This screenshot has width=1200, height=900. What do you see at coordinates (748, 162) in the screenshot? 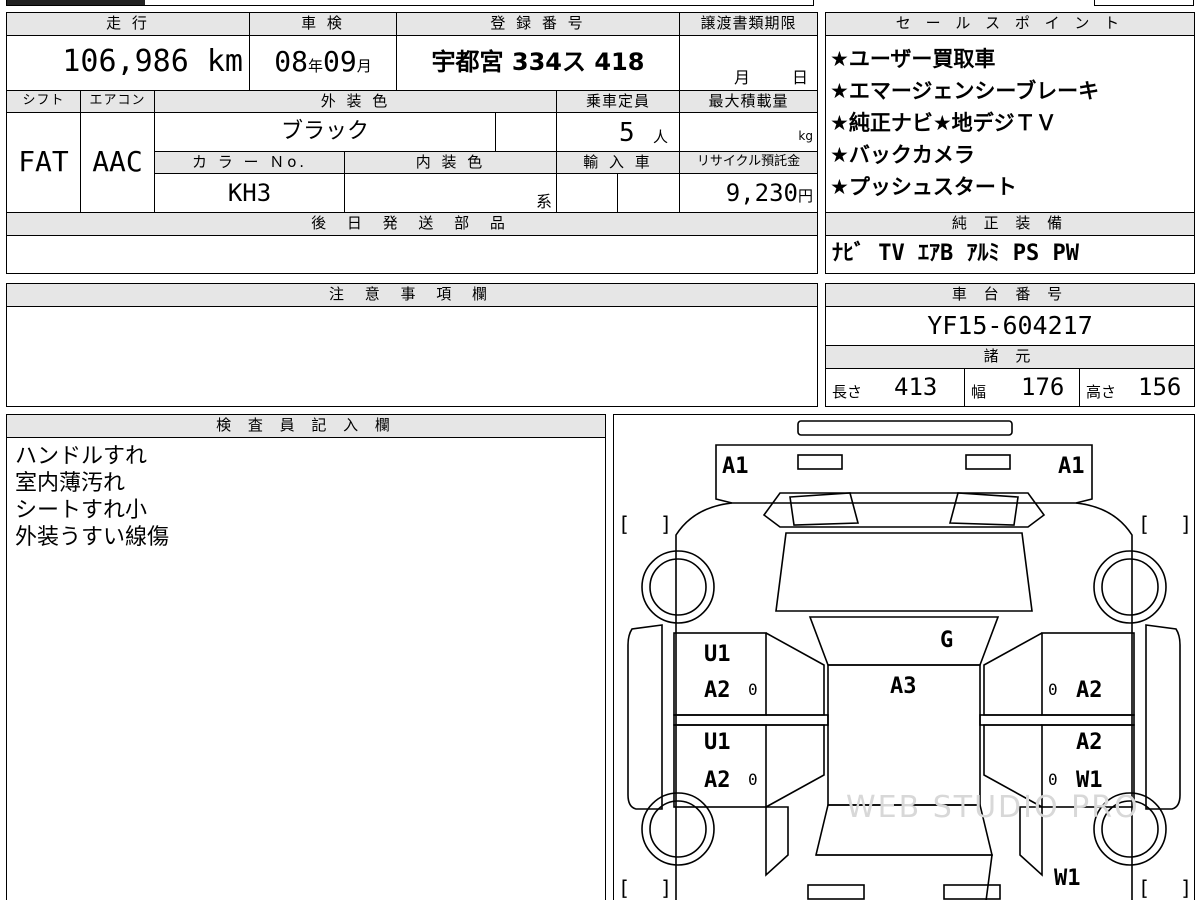
I see `recycle-label: リサイクル預託金` at bounding box center [748, 162].